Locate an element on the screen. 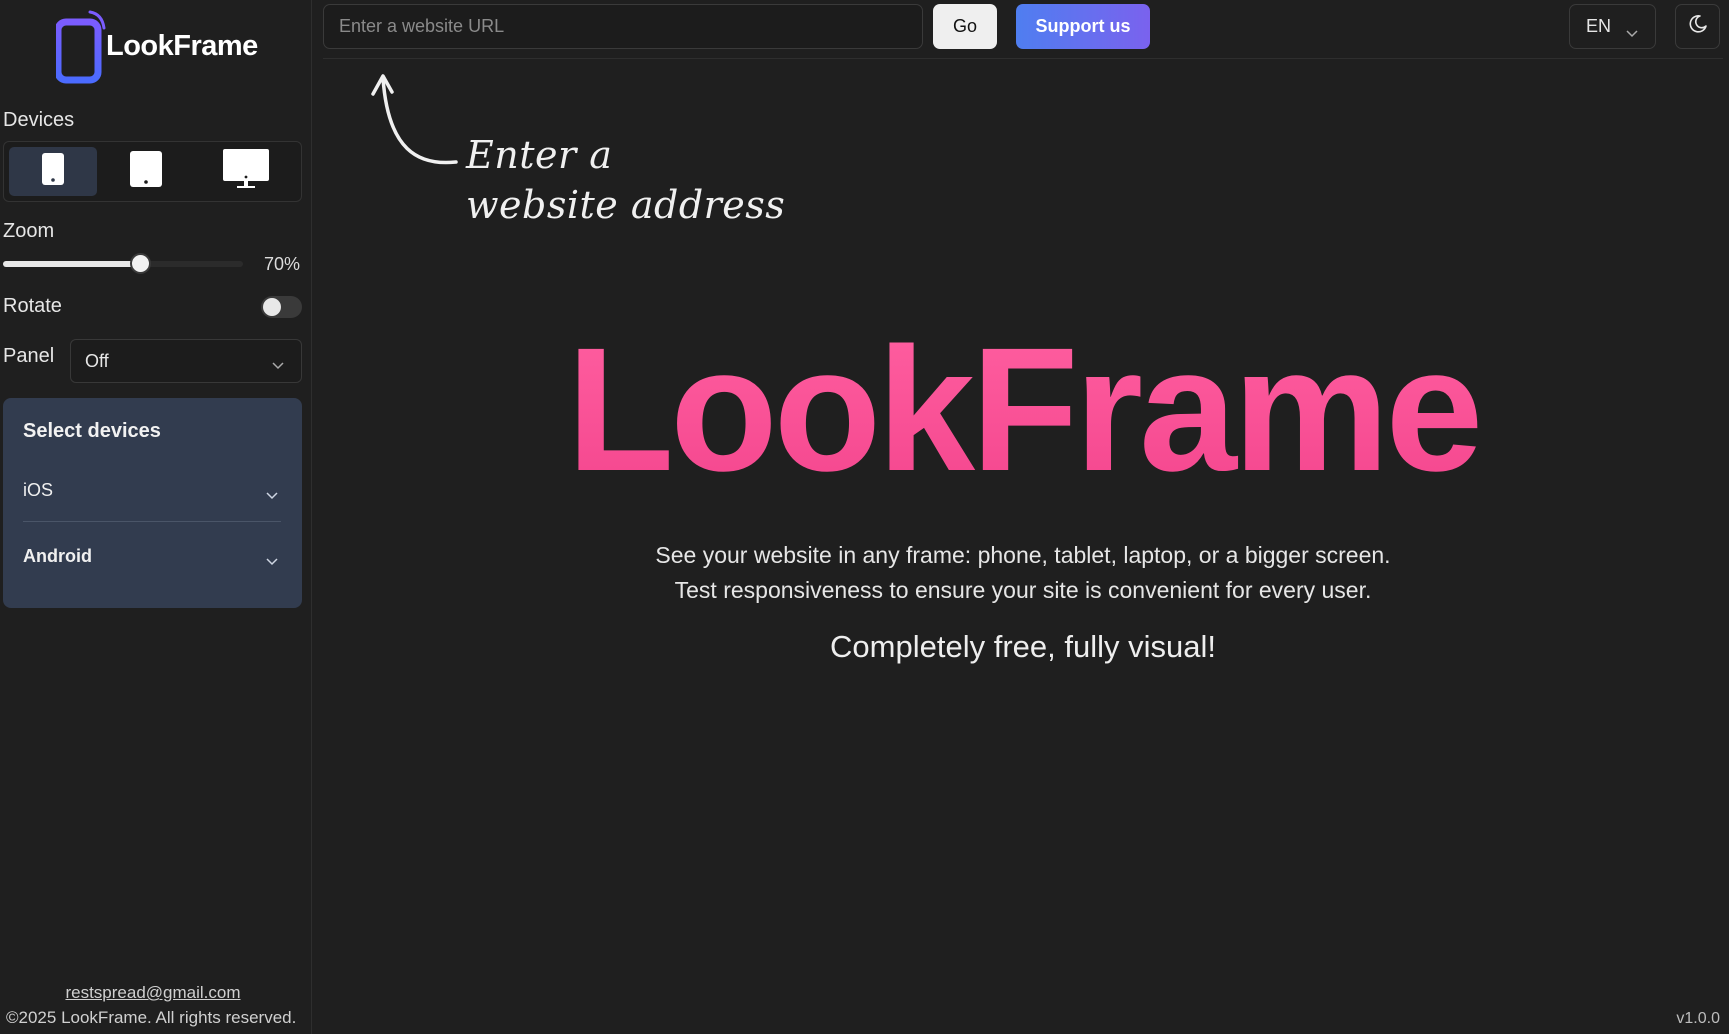 The height and width of the screenshot is (1034, 1729). copyright-text: ©2025 LookFrame. All rights reserved. is located at coordinates (151, 1017).